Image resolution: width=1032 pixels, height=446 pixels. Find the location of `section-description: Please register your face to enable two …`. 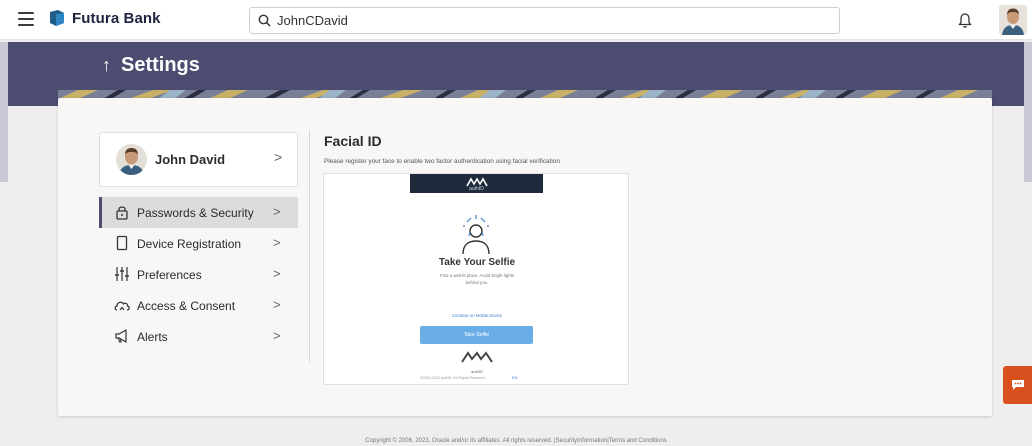

section-description: Please register your face to enable two … is located at coordinates (442, 161).